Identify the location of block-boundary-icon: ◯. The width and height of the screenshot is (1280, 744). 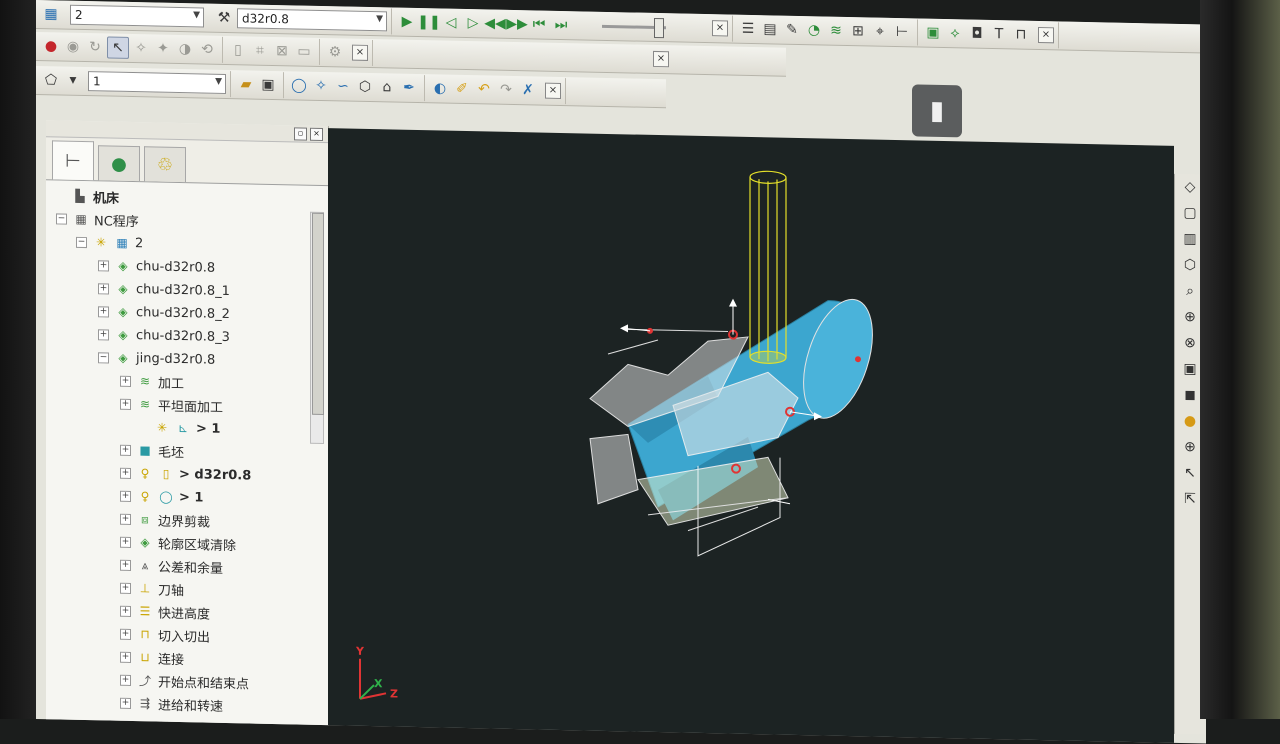
(299, 85).